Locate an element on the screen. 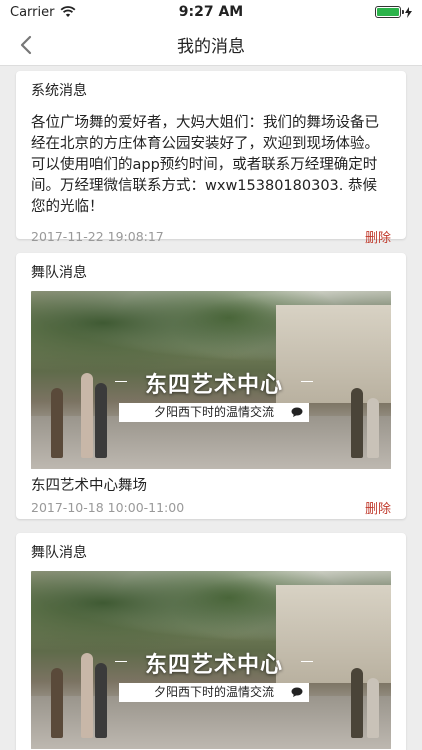 The image size is (422, 750). status-right is located at coordinates (393, 12).